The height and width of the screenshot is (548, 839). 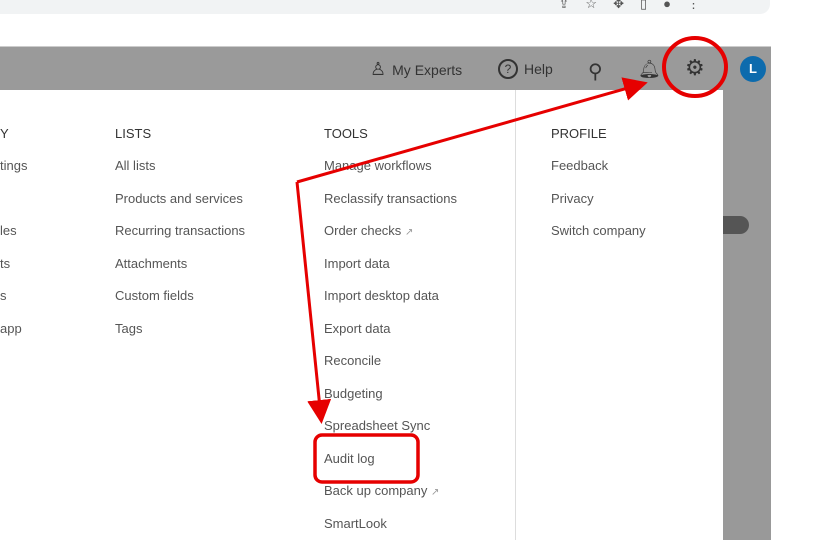 I want to click on audit-log-highlight-box, so click(x=366, y=458).